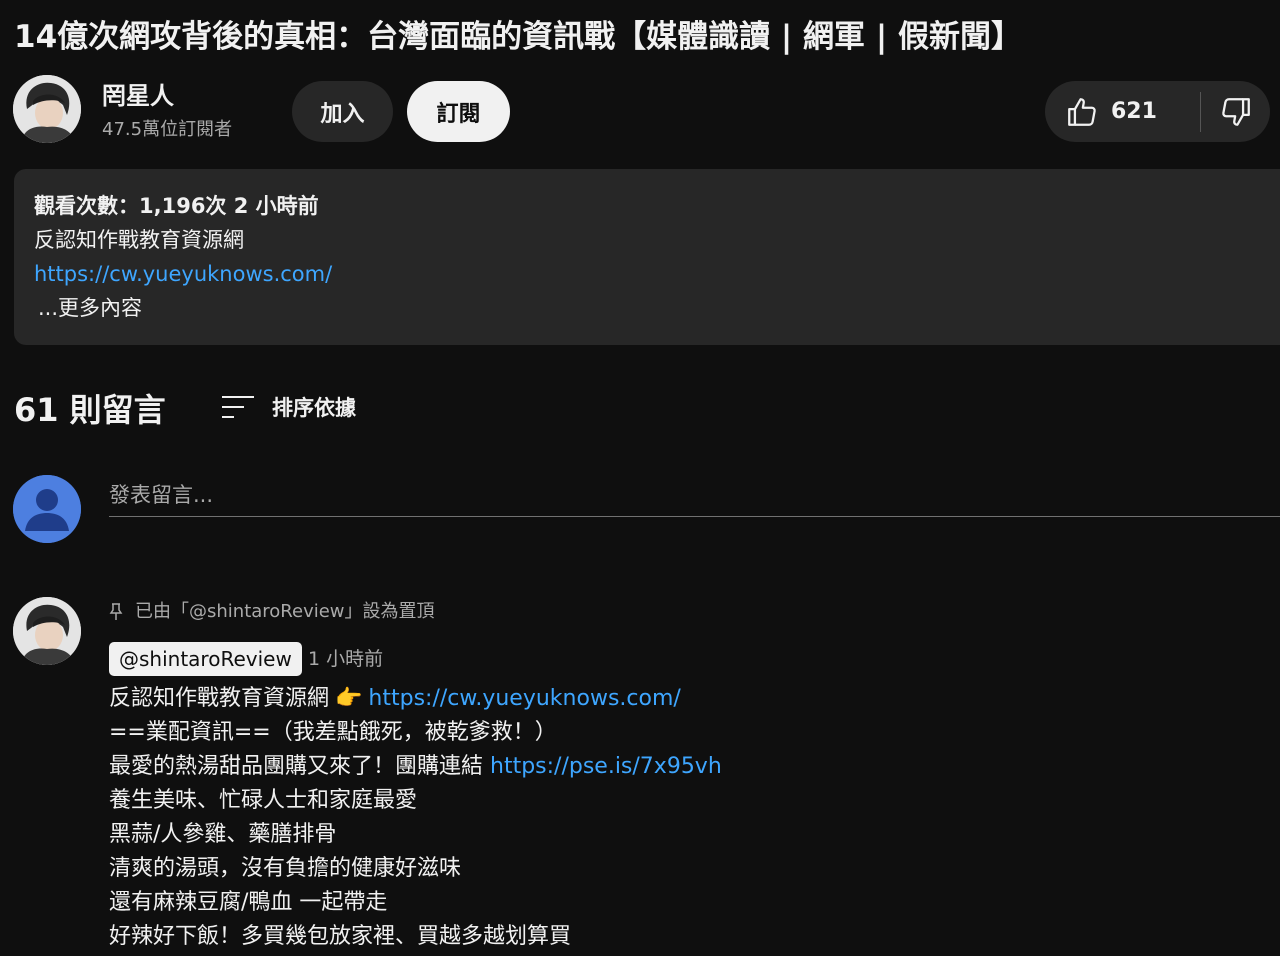  What do you see at coordinates (248, 902) in the screenshot?
I see `comment-line-7: 還有麻辣豆腐/鴨血 一起帶走` at bounding box center [248, 902].